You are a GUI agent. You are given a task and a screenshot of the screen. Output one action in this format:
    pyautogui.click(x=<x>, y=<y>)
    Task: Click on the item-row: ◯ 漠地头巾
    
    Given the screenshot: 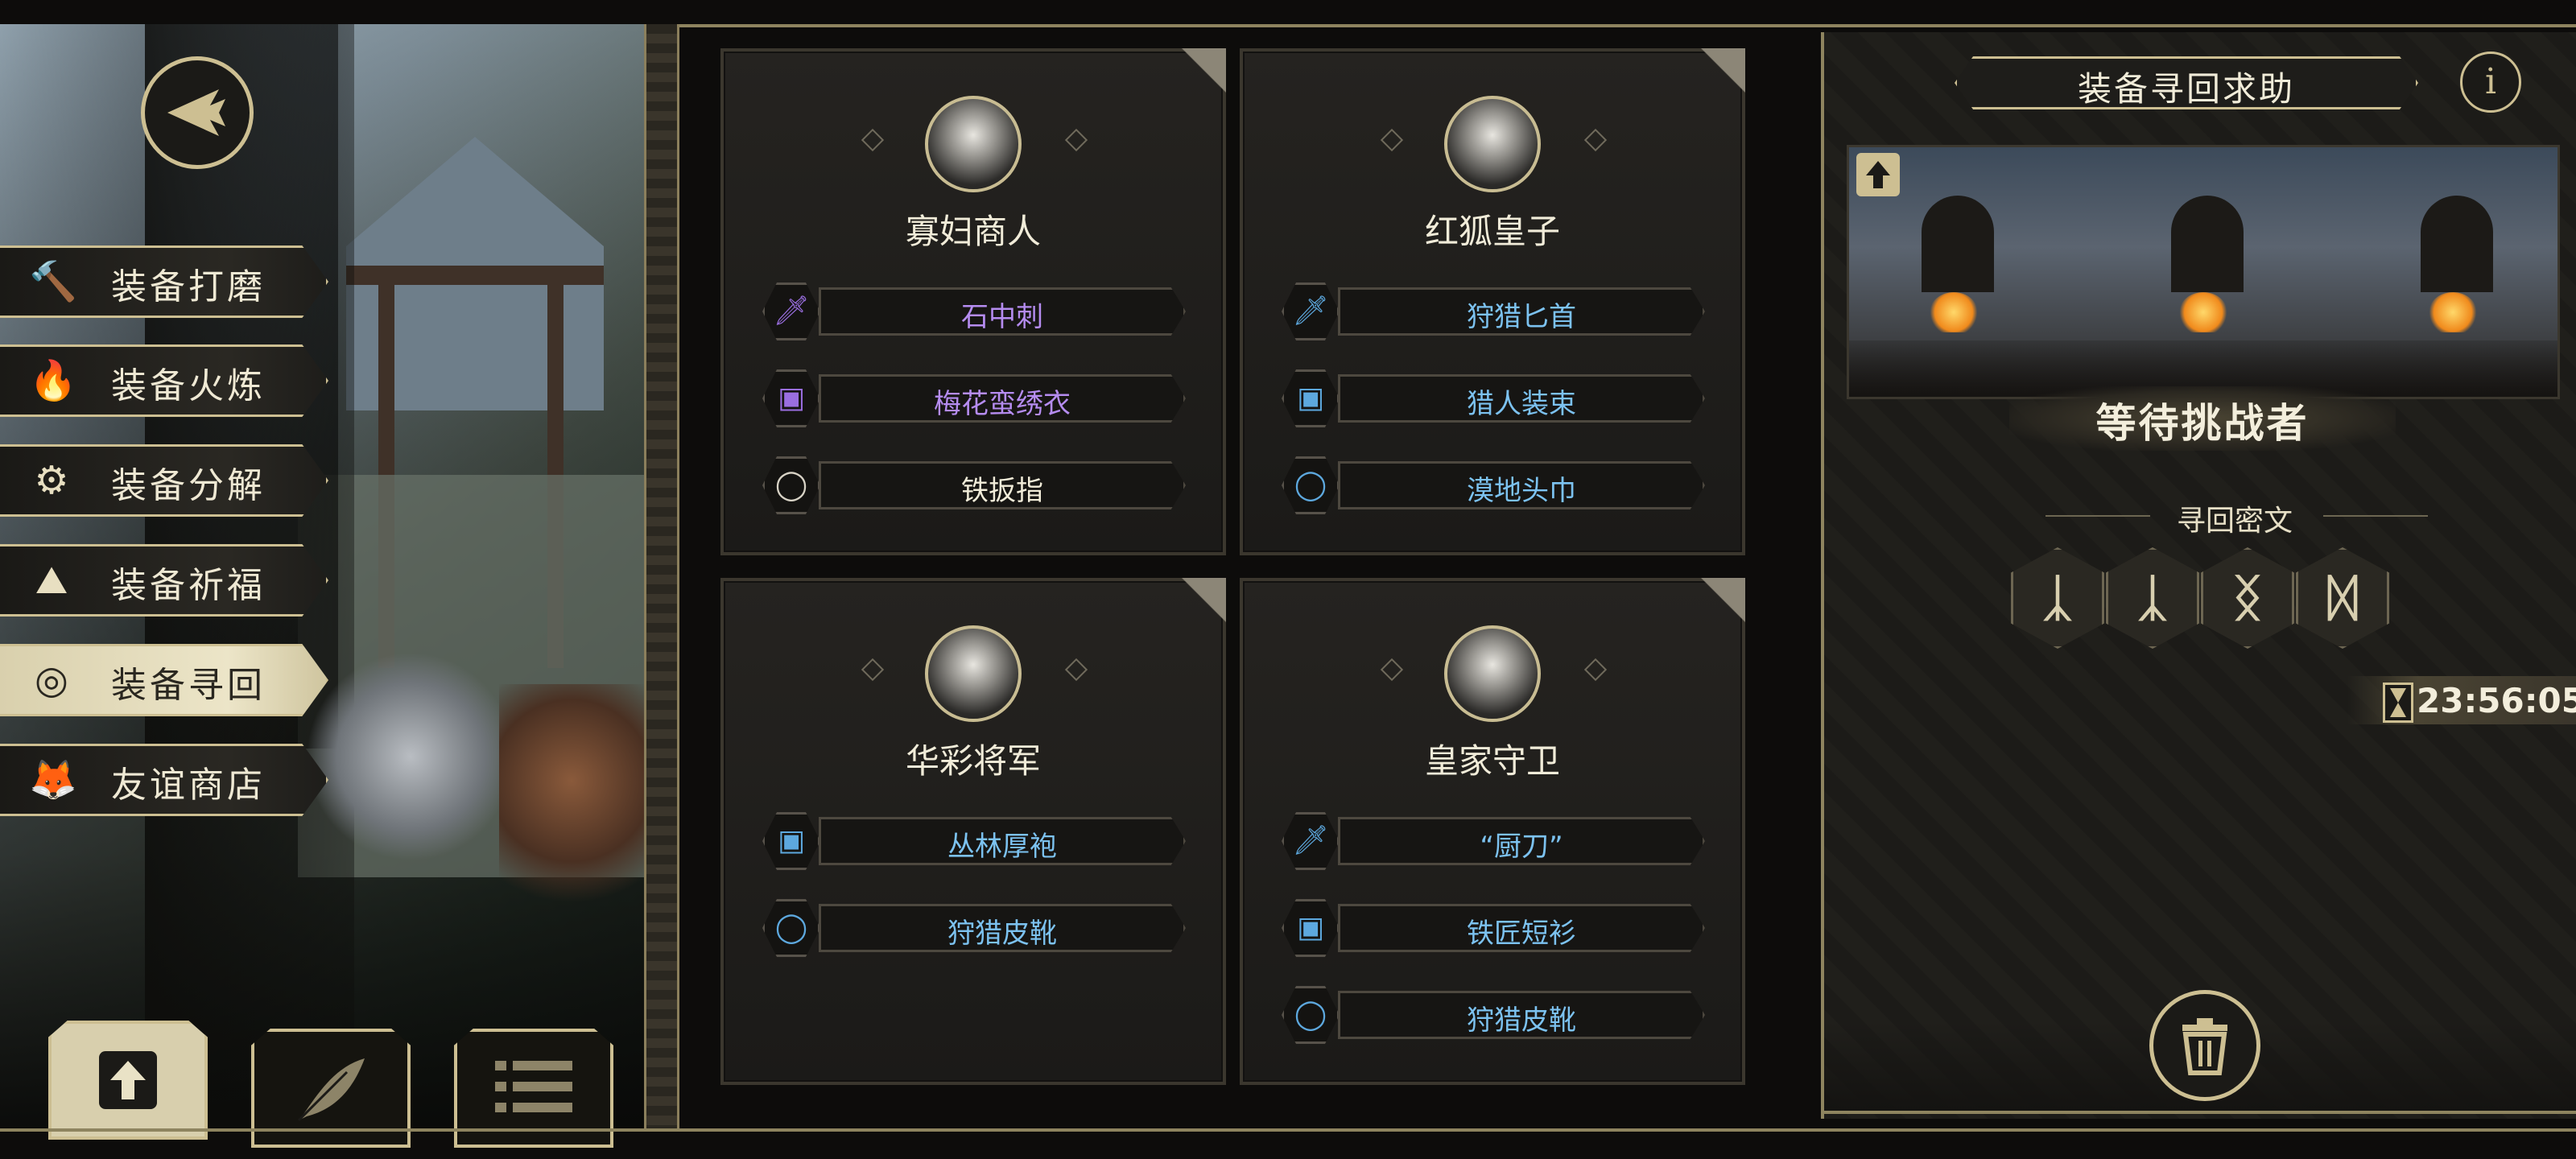 What is the action you would take?
    pyautogui.click(x=1495, y=485)
    